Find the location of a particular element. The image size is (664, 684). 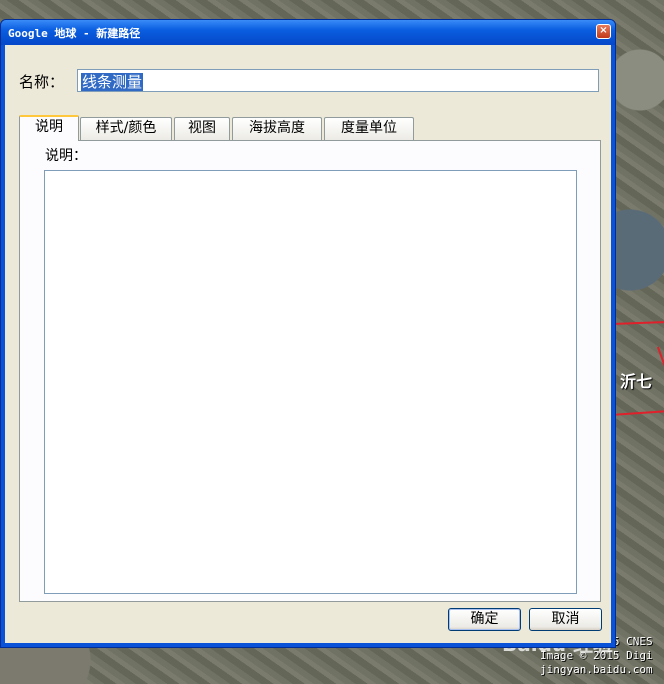

description-label: 说明： is located at coordinates (66, 156).